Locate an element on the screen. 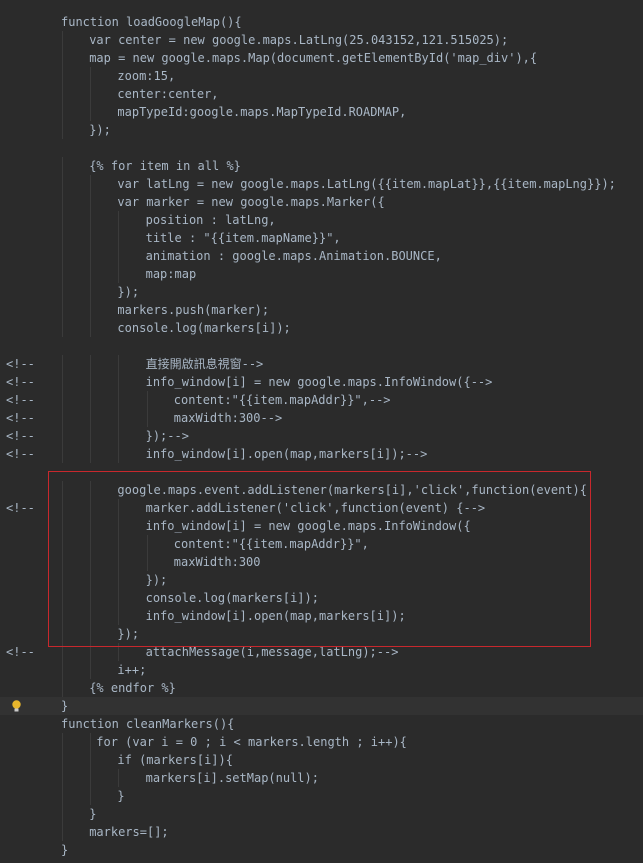 This screenshot has height=863, width=643. lightbulb-icon is located at coordinates (16, 706).